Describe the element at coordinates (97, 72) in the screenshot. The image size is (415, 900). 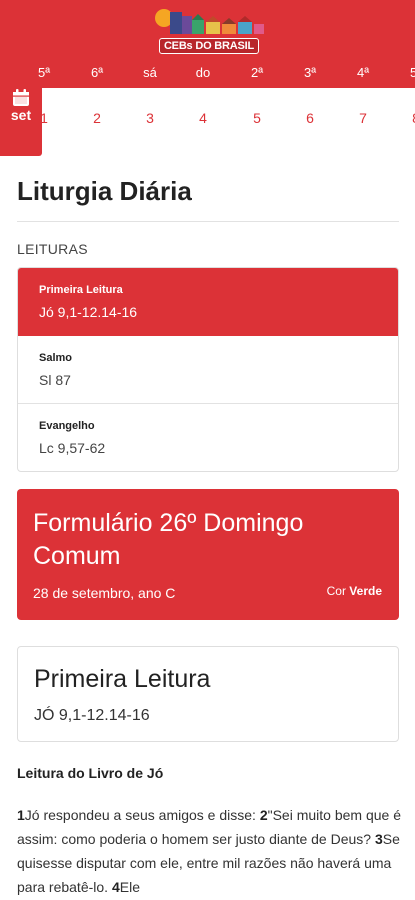
I see `weekday-label: 6ª` at that location.